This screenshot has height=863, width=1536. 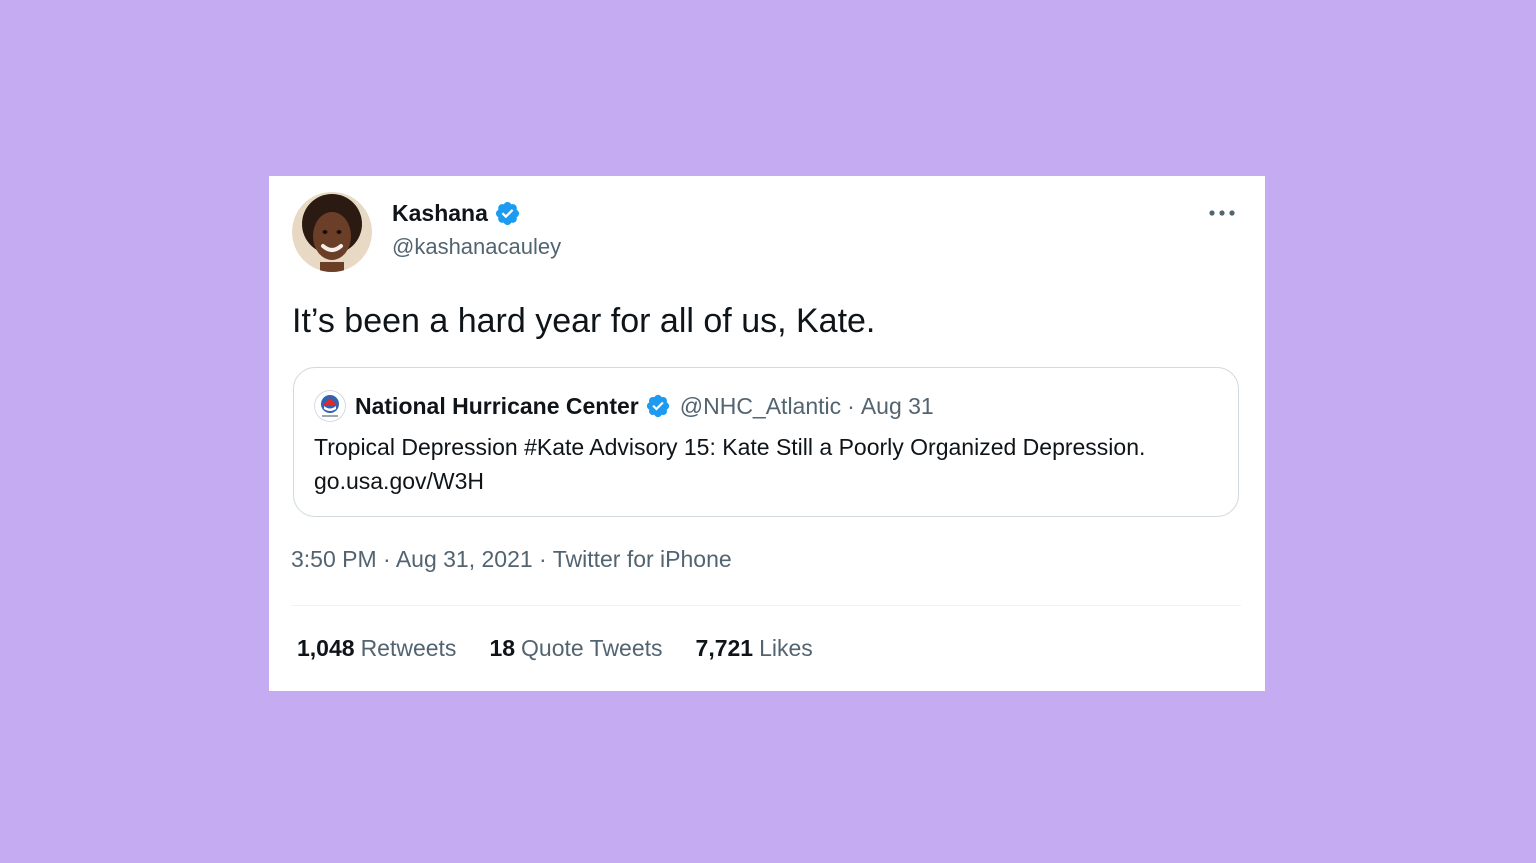 I want to click on retweets-stat: 1,048 Retweets, so click(x=376, y=648).